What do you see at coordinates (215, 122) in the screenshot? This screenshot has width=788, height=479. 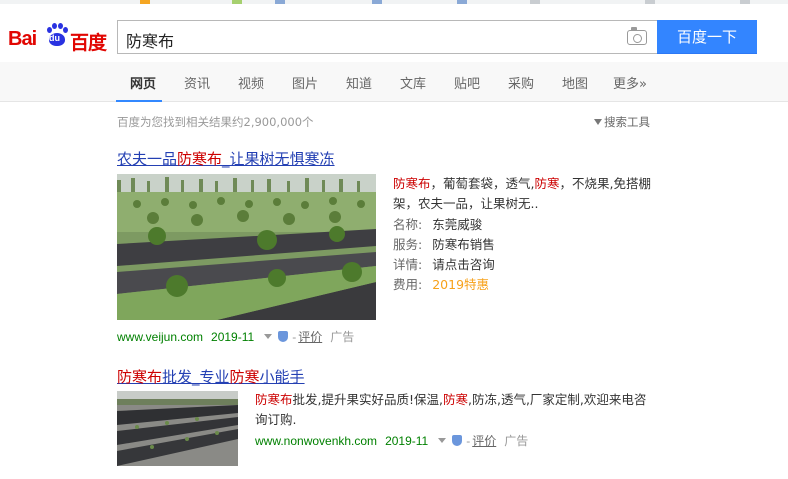 I see `result-count: 百度为您找到相关结果约2,900,000个` at bounding box center [215, 122].